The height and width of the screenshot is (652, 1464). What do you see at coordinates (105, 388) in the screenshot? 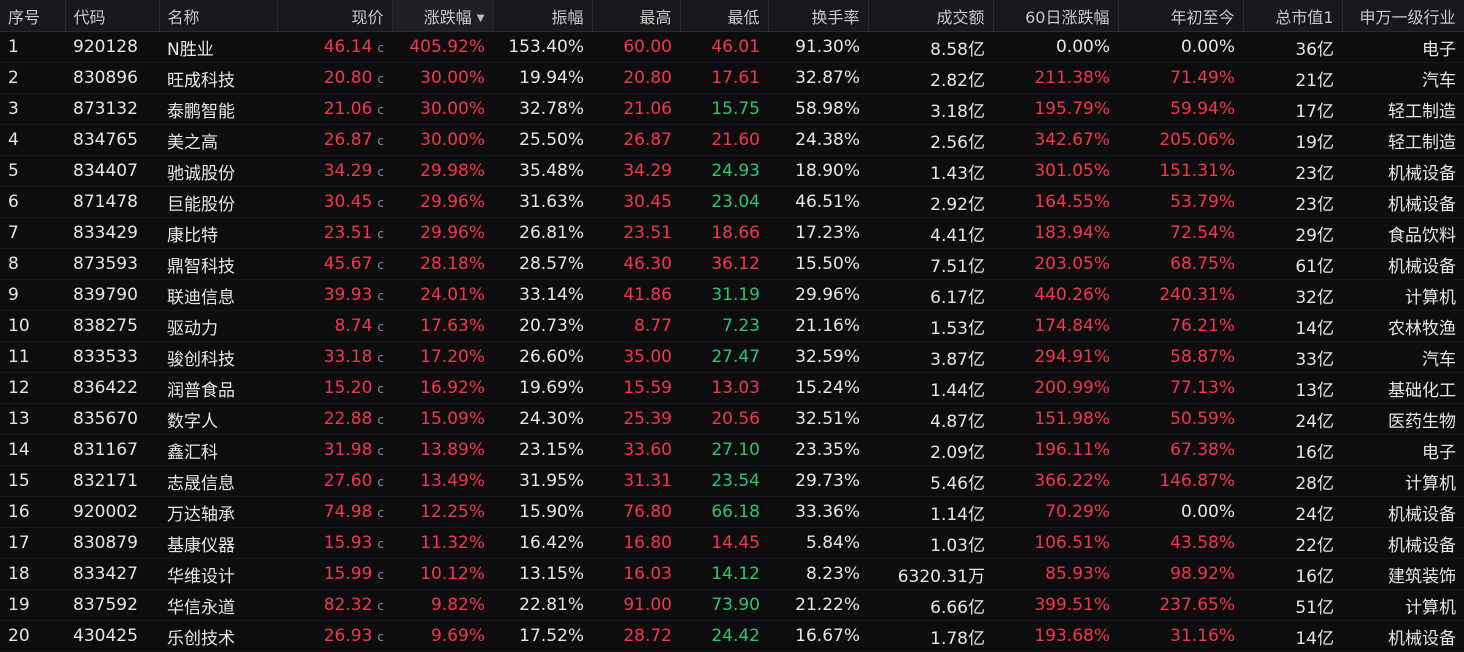
I see `cell-code: 836422` at bounding box center [105, 388].